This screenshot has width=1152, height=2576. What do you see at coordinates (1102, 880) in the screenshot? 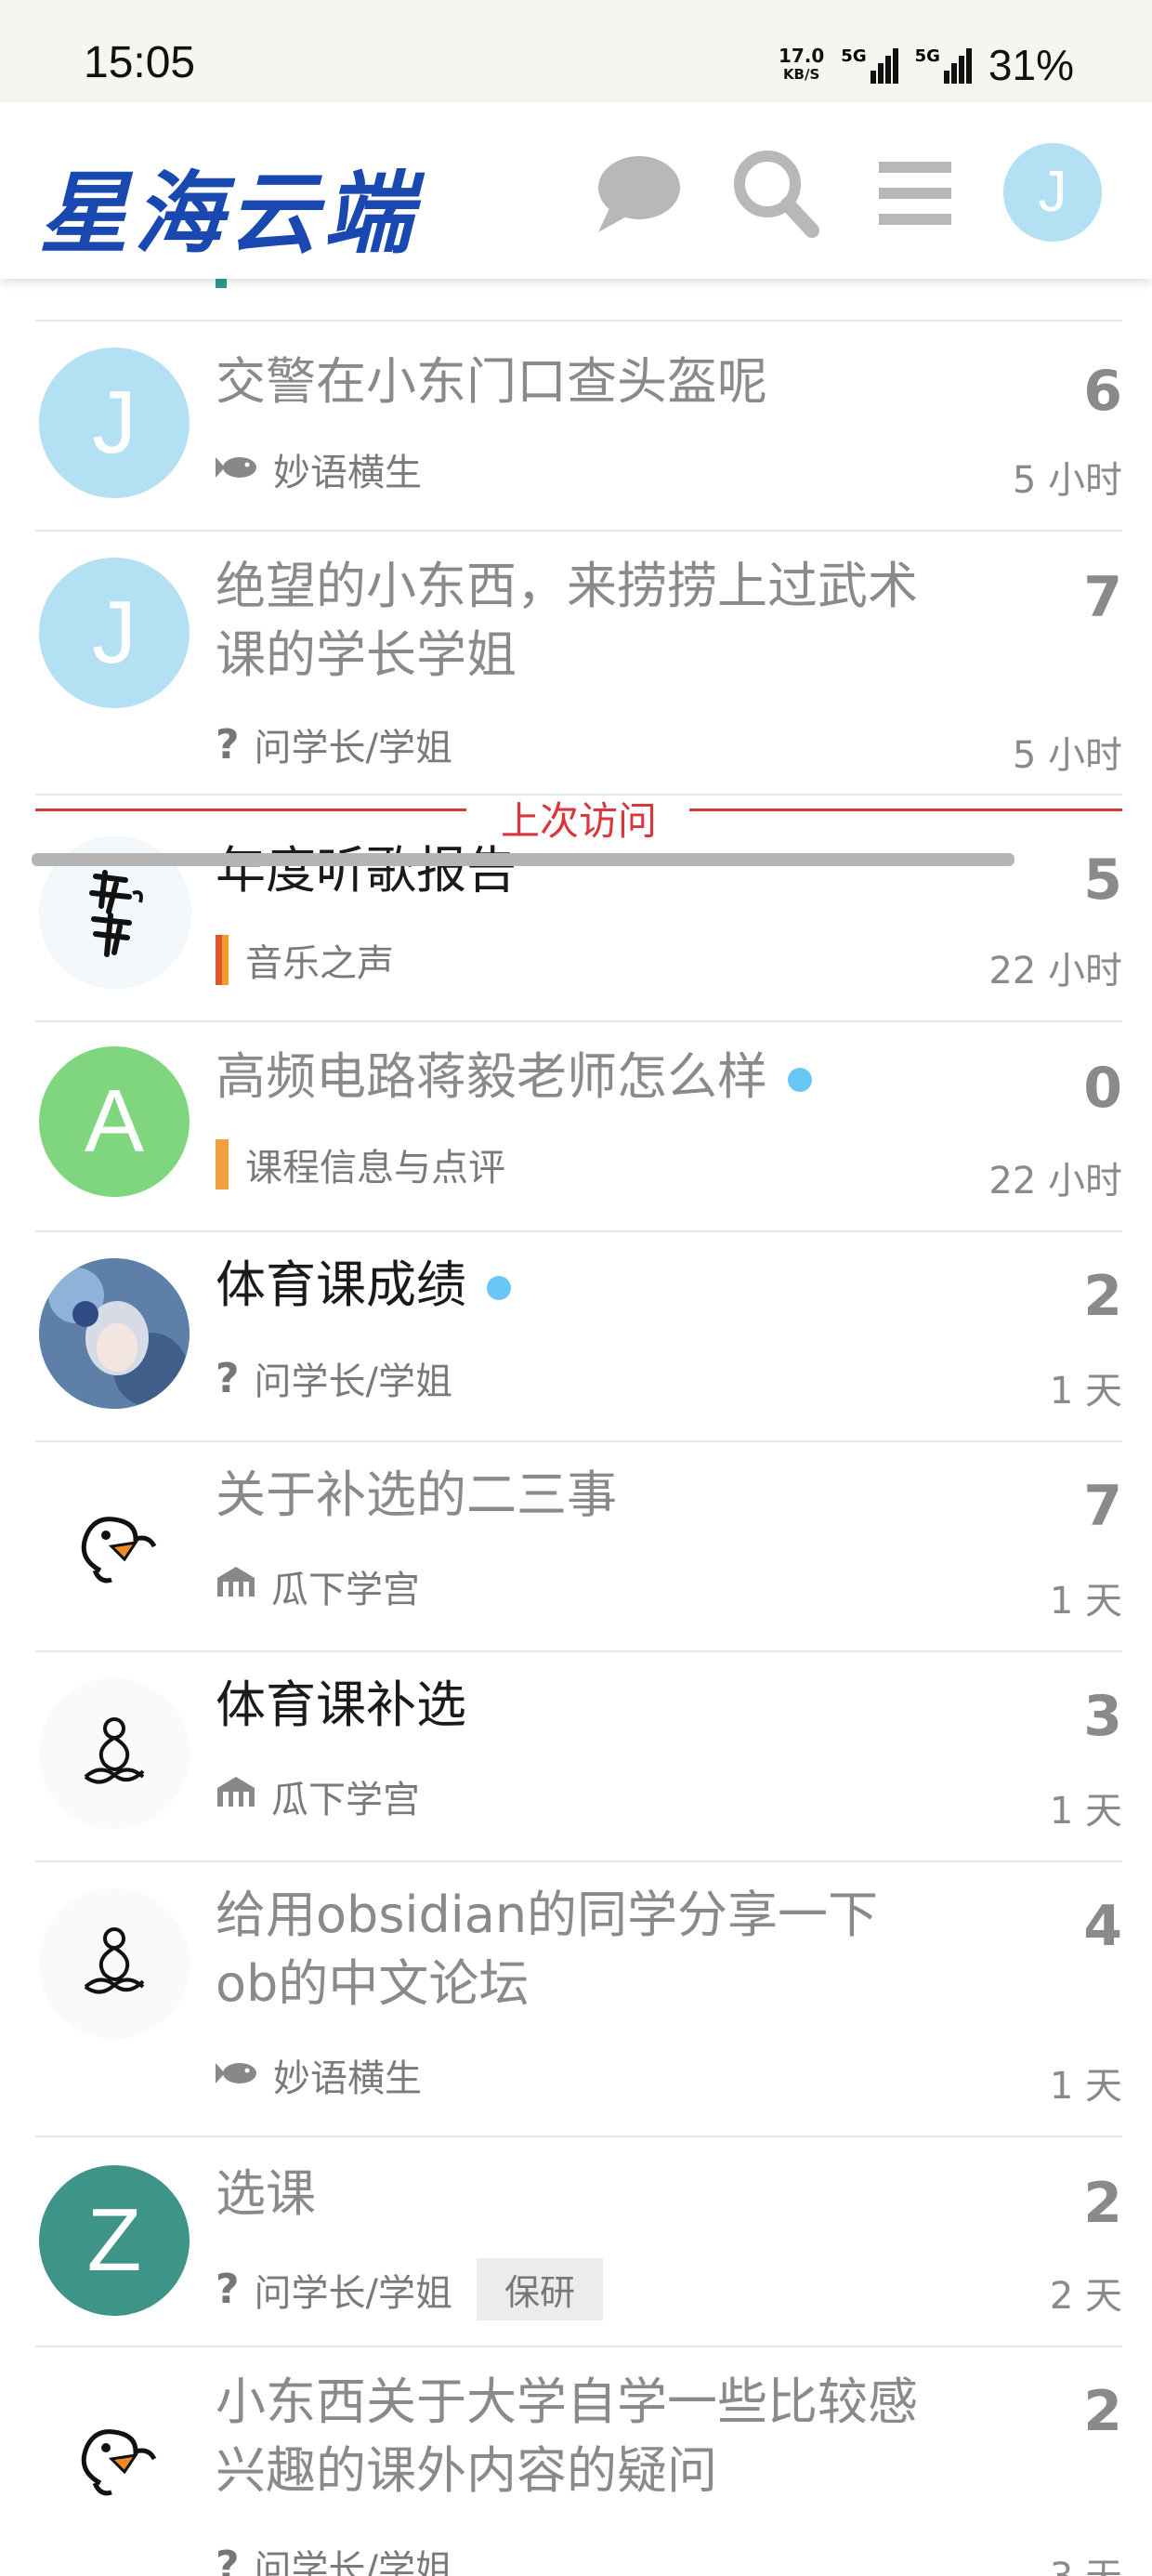
I see `reply-count: 5` at bounding box center [1102, 880].